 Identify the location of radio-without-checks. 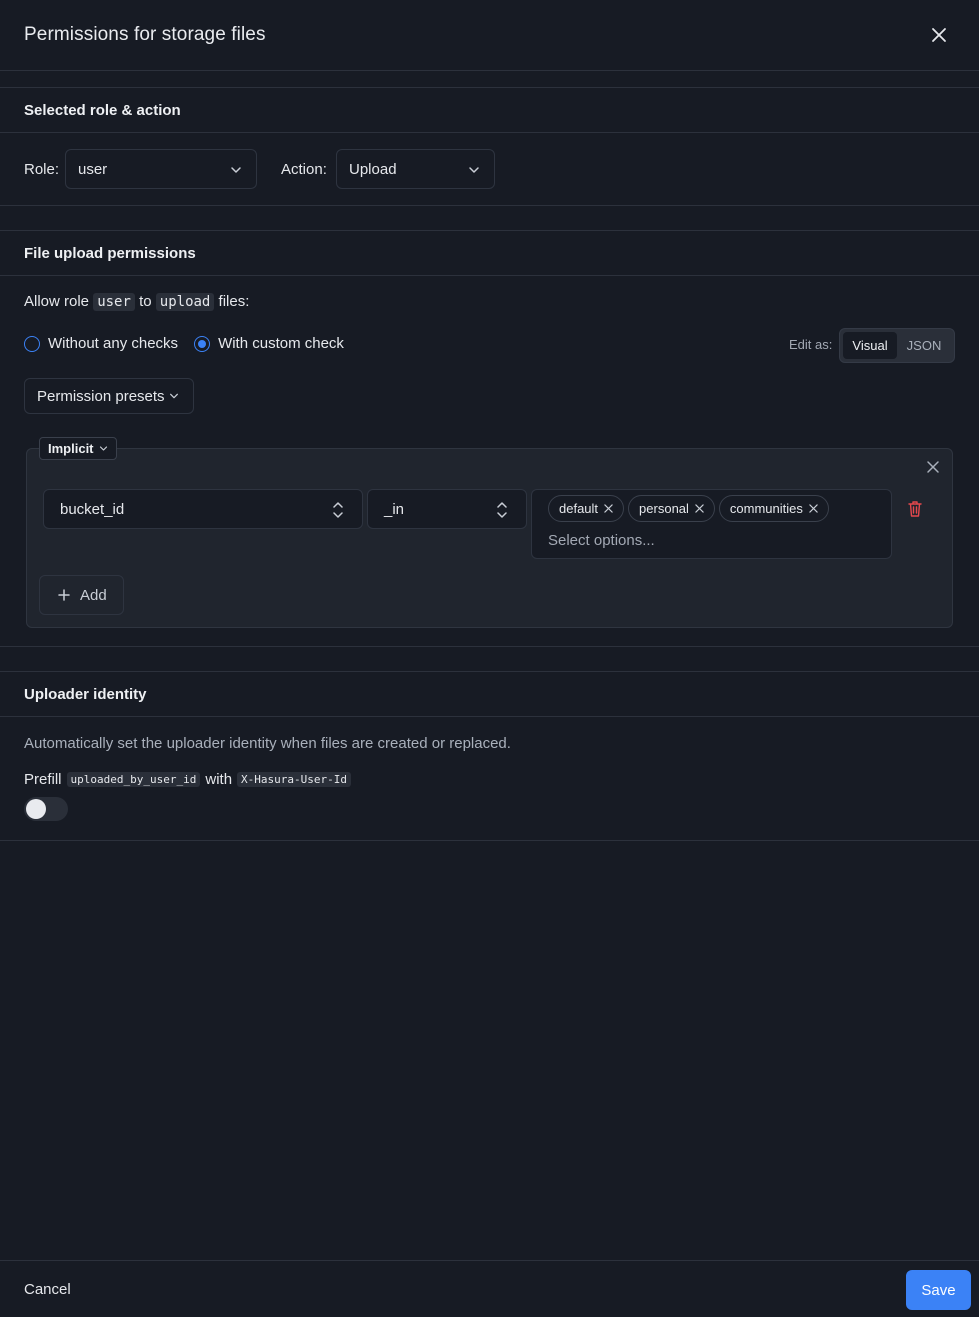
(32, 343).